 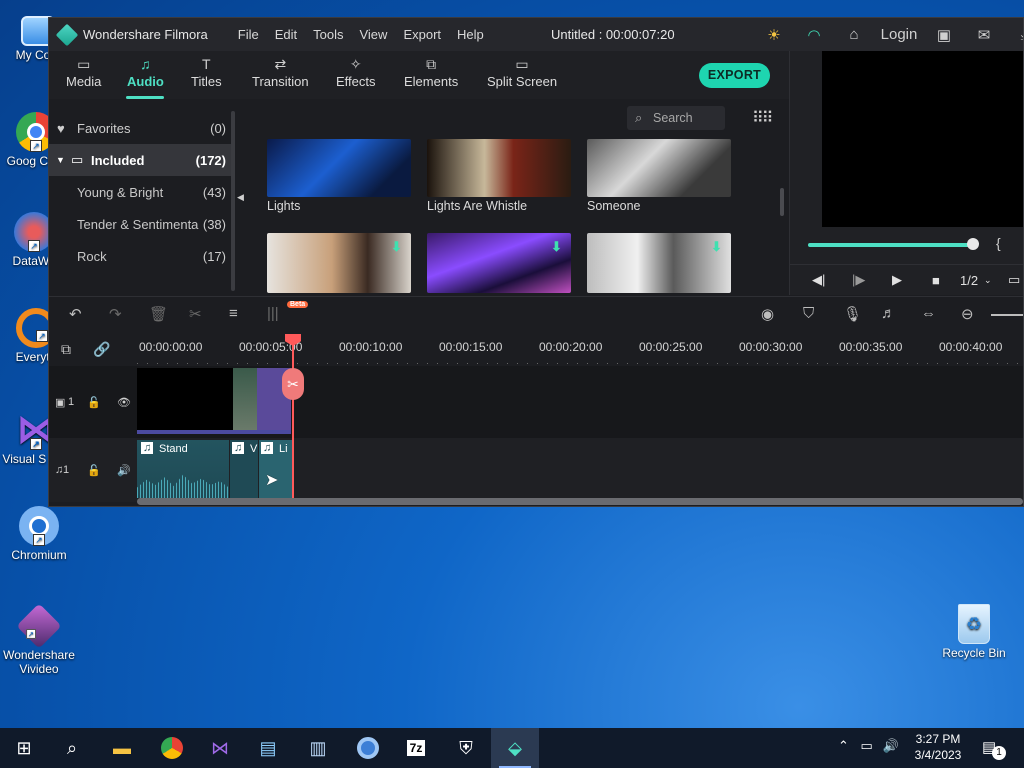 What do you see at coordinates (273, 313) in the screenshot?
I see `audio-wave-icon: |||` at bounding box center [273, 313].